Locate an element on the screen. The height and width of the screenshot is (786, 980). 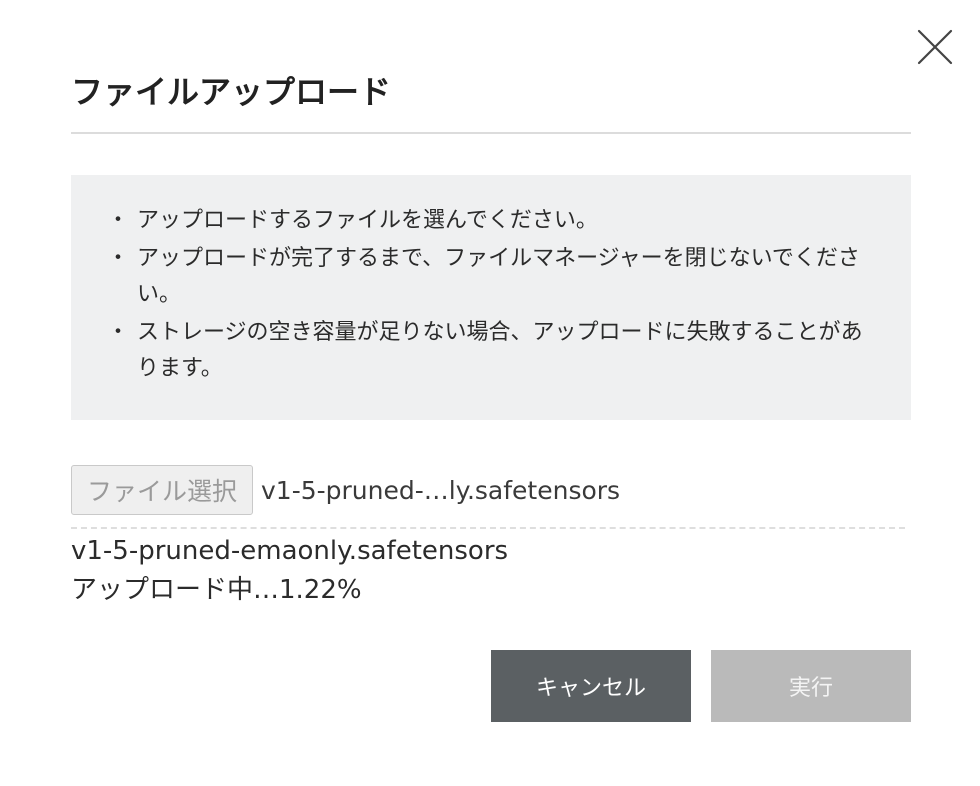
file-select-button: ファイル選択 is located at coordinates (162, 490).